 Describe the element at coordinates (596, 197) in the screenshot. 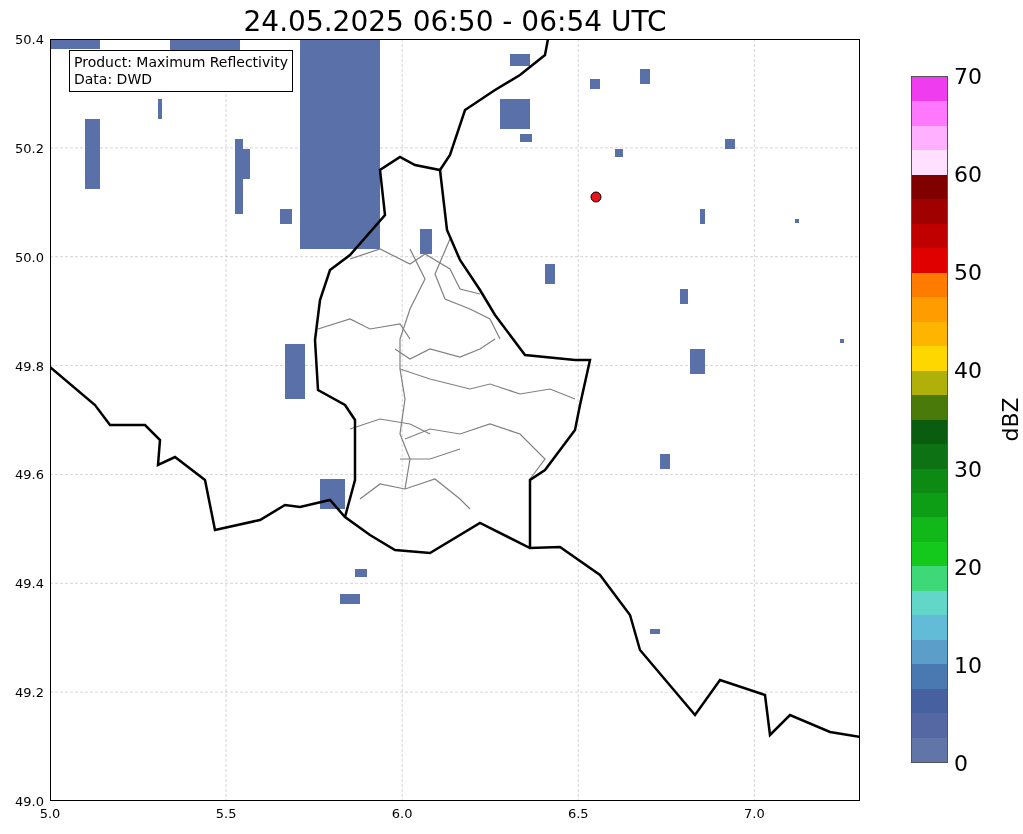

I see `location-marker` at that location.